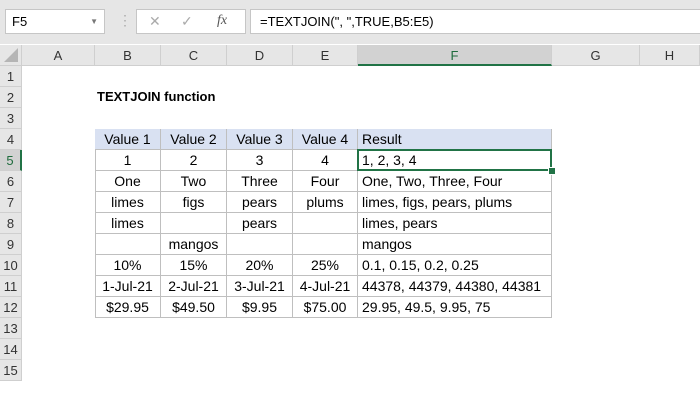 The image size is (700, 400). I want to click on result-cell: 29.95, 49.5, 9.95, 75, so click(455, 307).